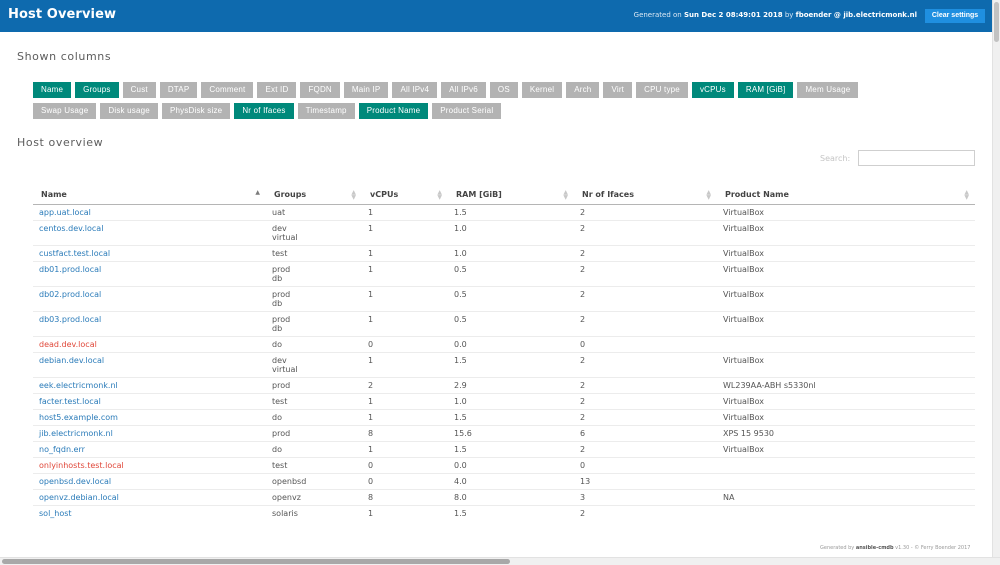  I want to click on column-toggle-groups: Groups, so click(97, 90).